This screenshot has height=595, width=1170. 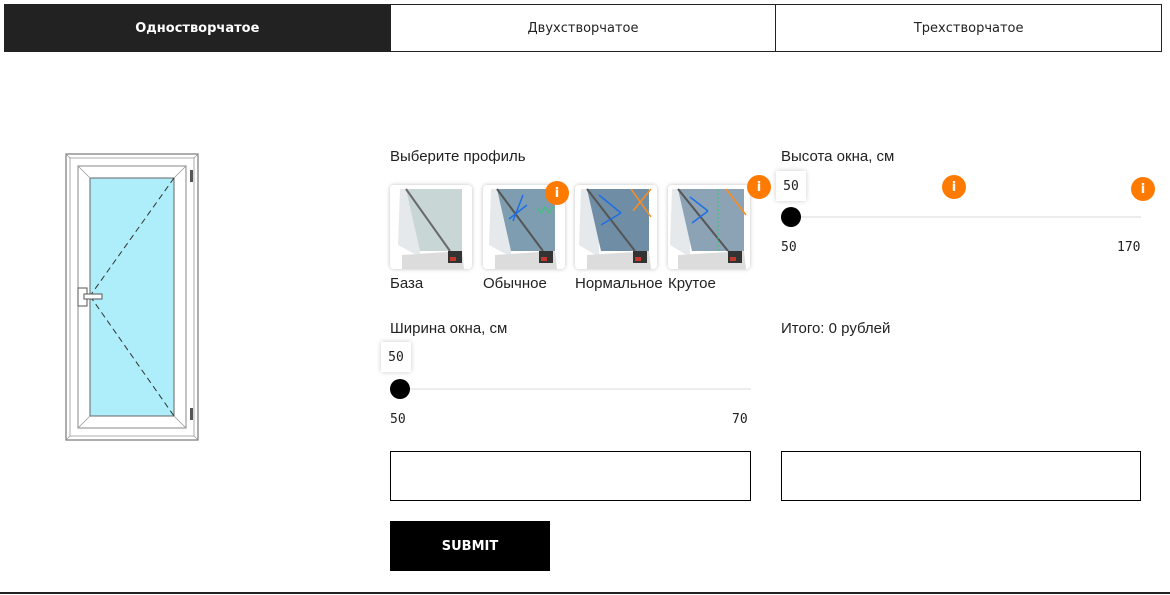 I want to click on profile-base-label: База, so click(x=407, y=283).